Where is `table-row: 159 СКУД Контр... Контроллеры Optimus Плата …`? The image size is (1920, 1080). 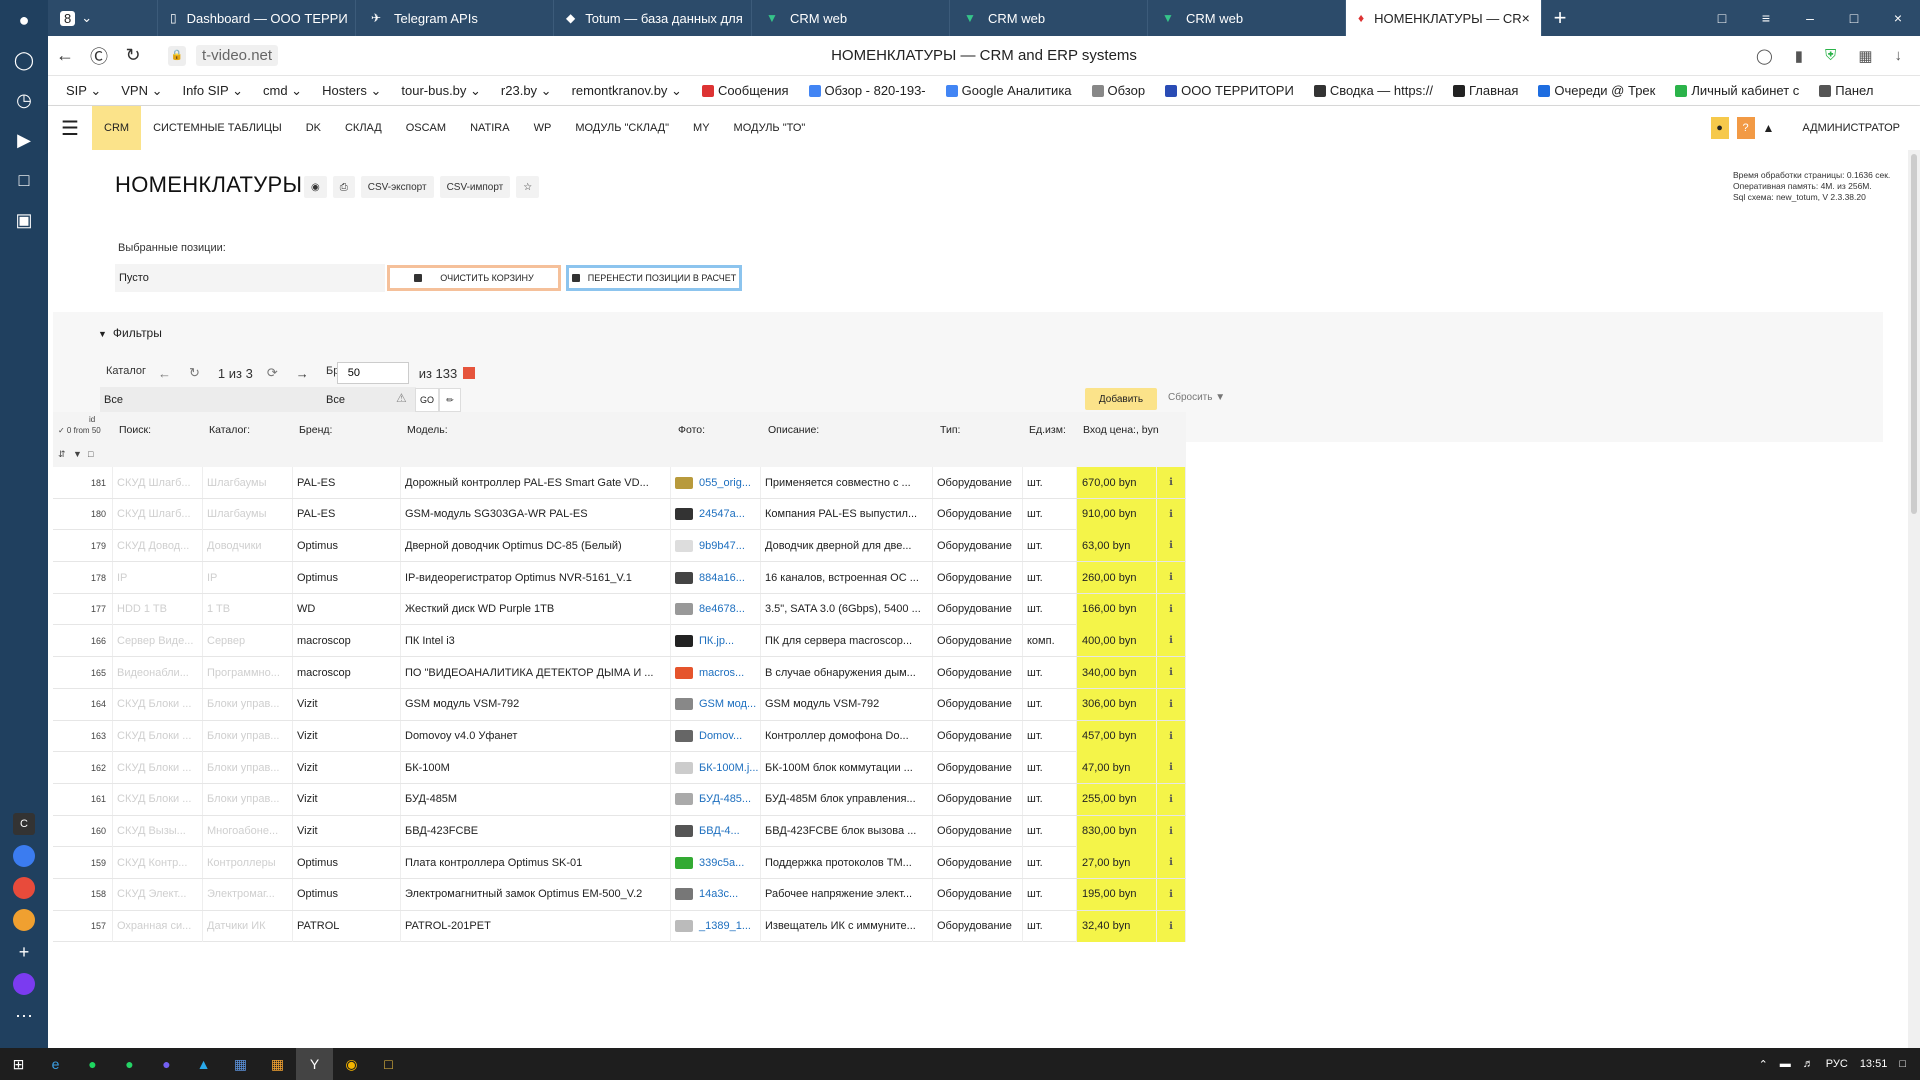
table-row: 159 СКУД Контр... Контроллеры Optimus Плата … is located at coordinates (619, 863).